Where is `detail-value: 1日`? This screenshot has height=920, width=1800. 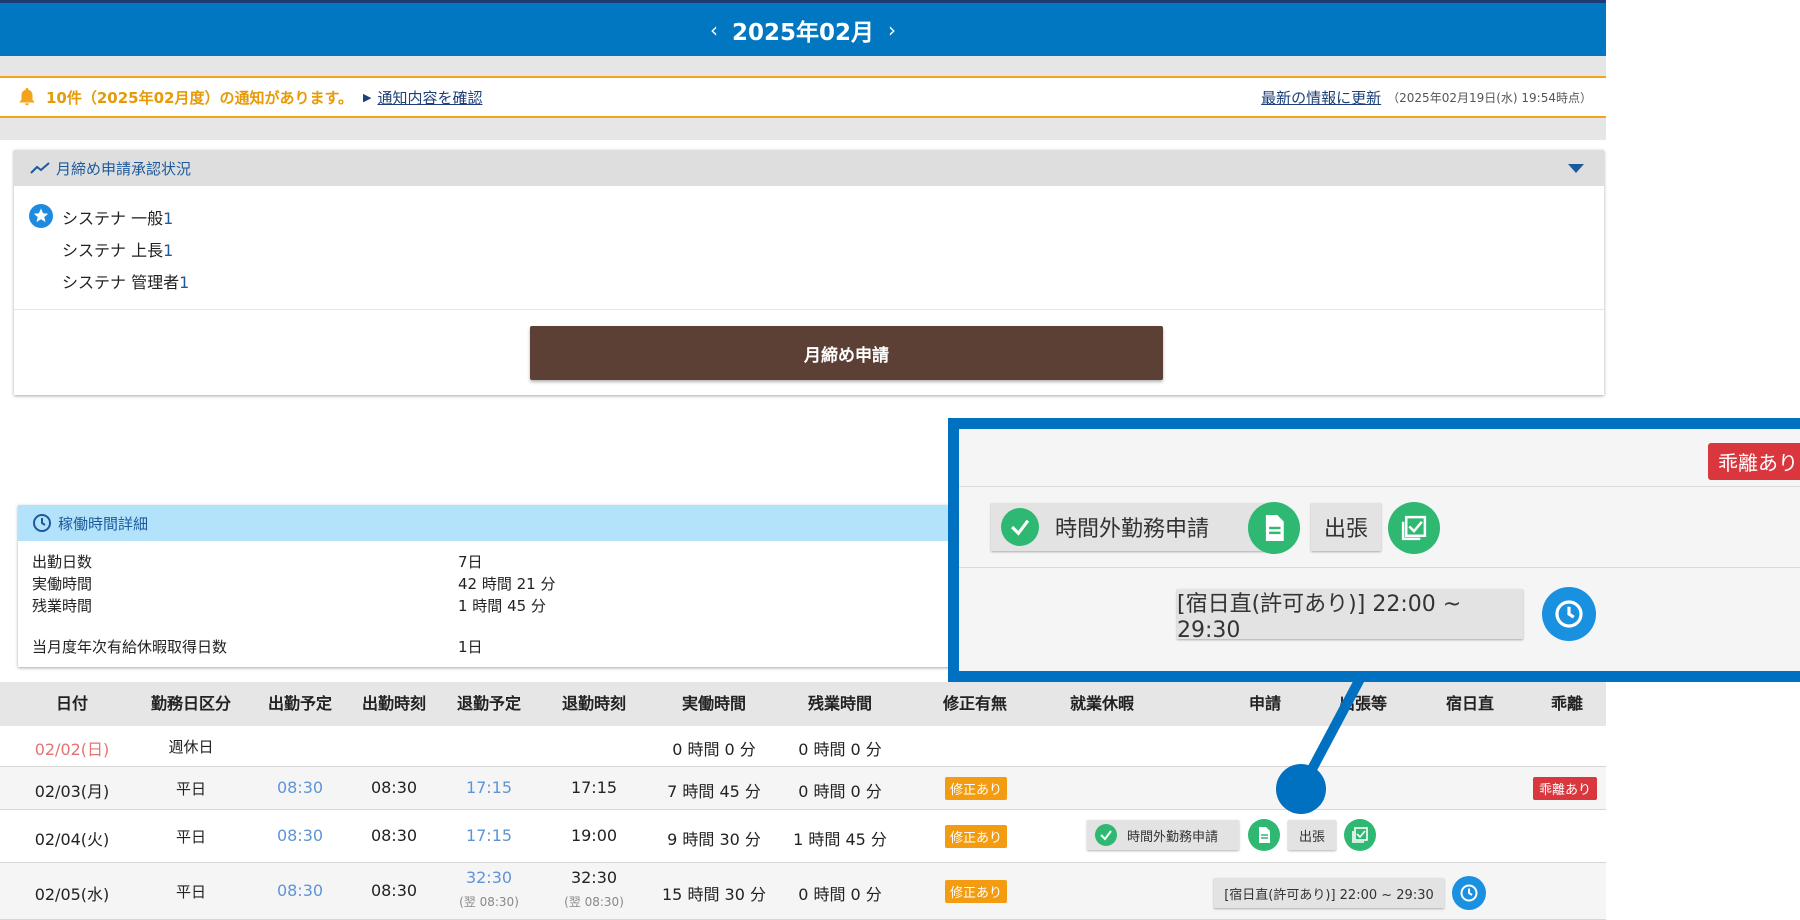 detail-value: 1日 is located at coordinates (470, 647).